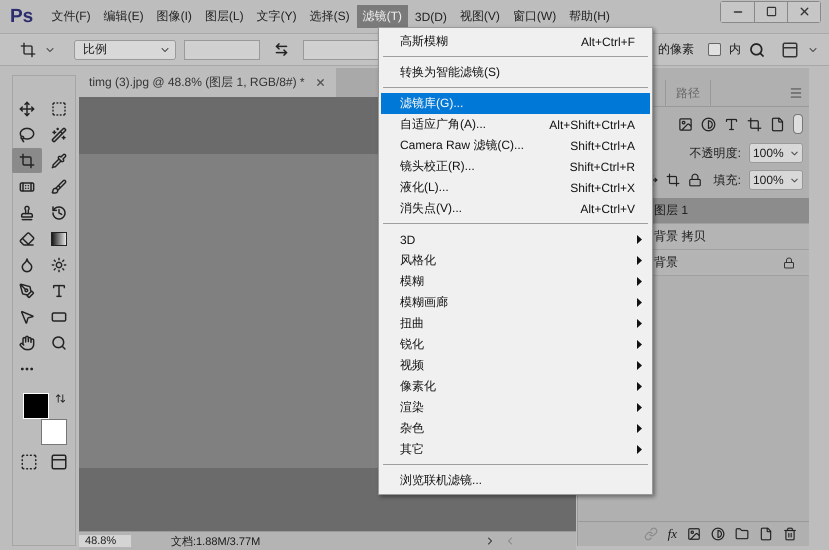  What do you see at coordinates (708, 124) in the screenshot?
I see `adjustment-filter-icon` at bounding box center [708, 124].